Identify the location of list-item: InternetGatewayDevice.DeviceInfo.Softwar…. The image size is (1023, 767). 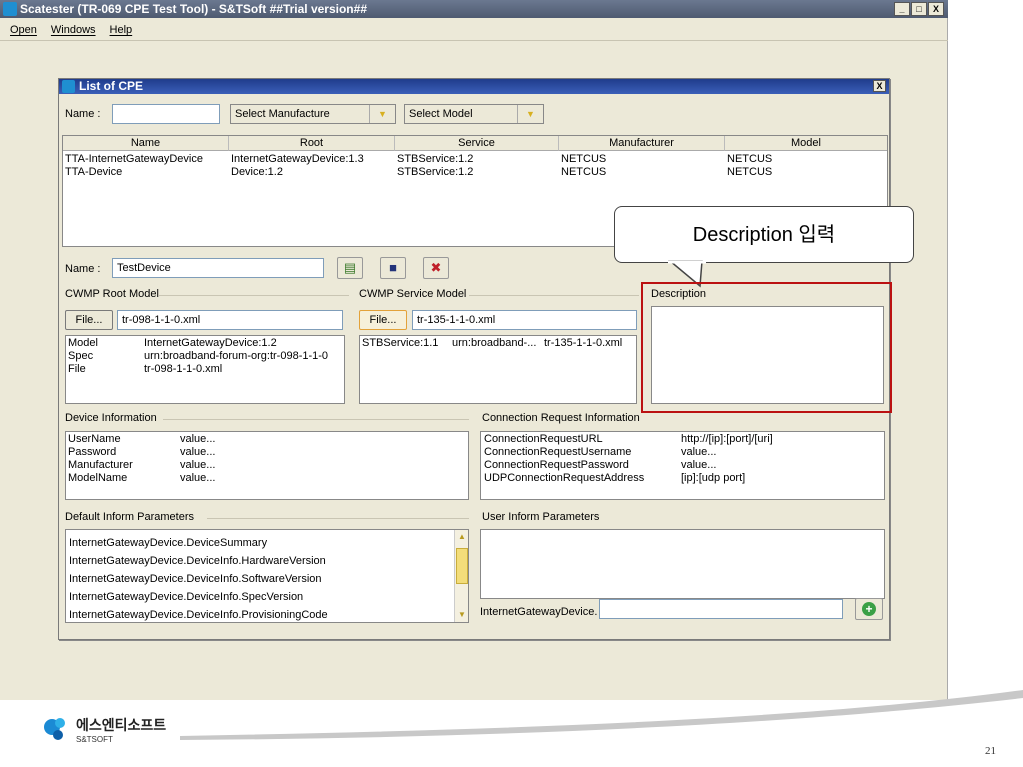
(195, 579).